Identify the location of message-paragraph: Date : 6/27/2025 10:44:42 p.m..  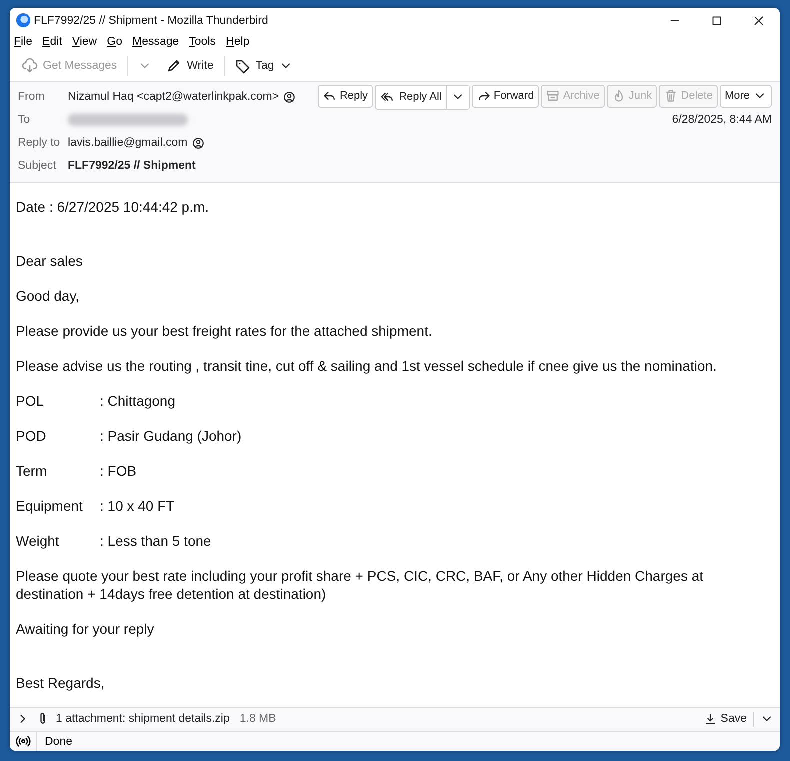
(113, 207).